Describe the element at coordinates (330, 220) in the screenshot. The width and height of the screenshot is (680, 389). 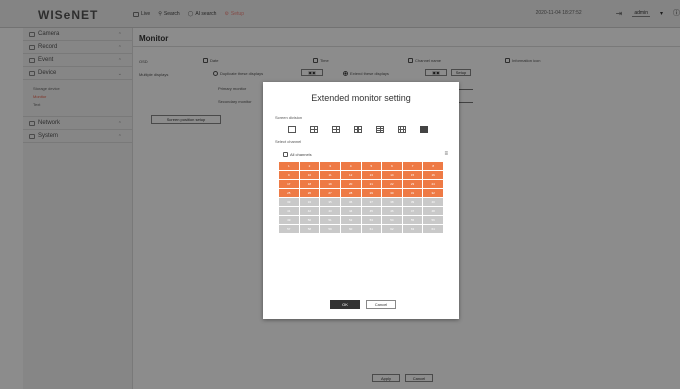
I see `channel-cell: 51` at that location.